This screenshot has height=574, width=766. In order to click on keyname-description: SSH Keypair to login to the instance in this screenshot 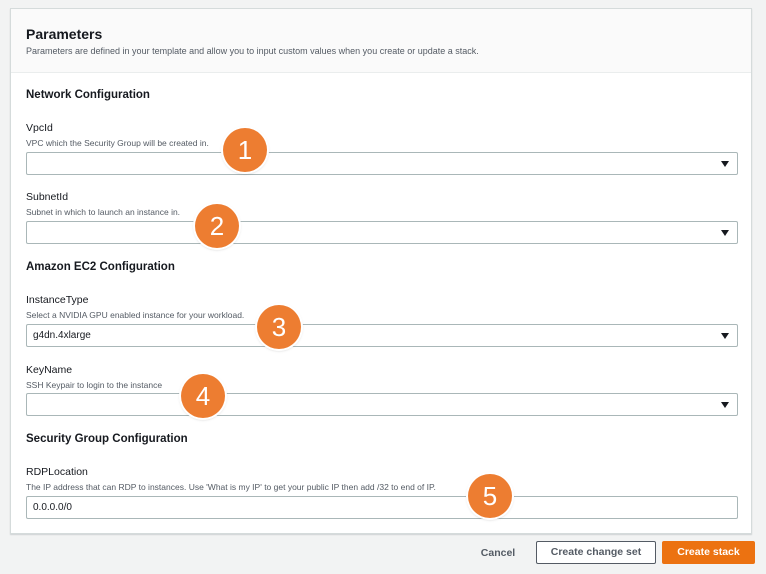, I will do `click(94, 385)`.